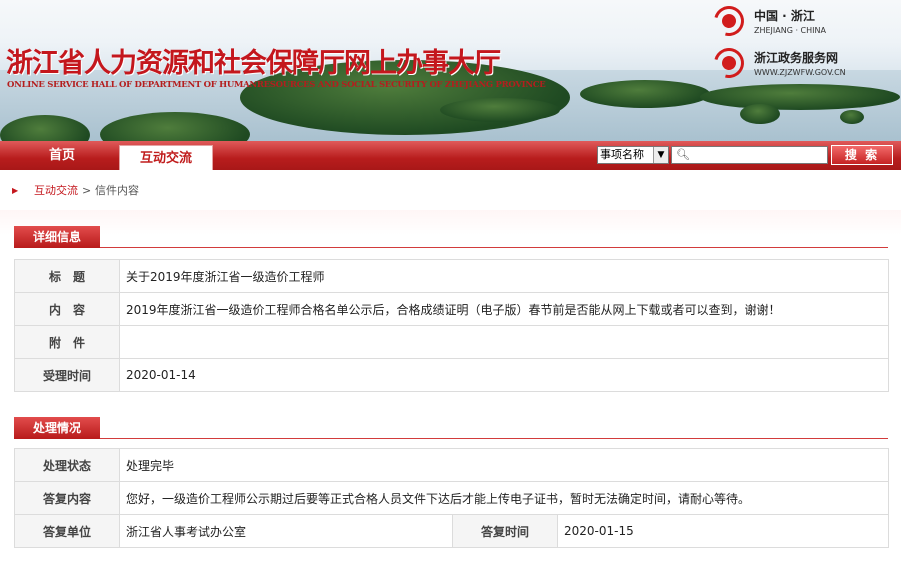  Describe the element at coordinates (117, 190) in the screenshot. I see `breadcrumb-current: 信件内容` at that location.